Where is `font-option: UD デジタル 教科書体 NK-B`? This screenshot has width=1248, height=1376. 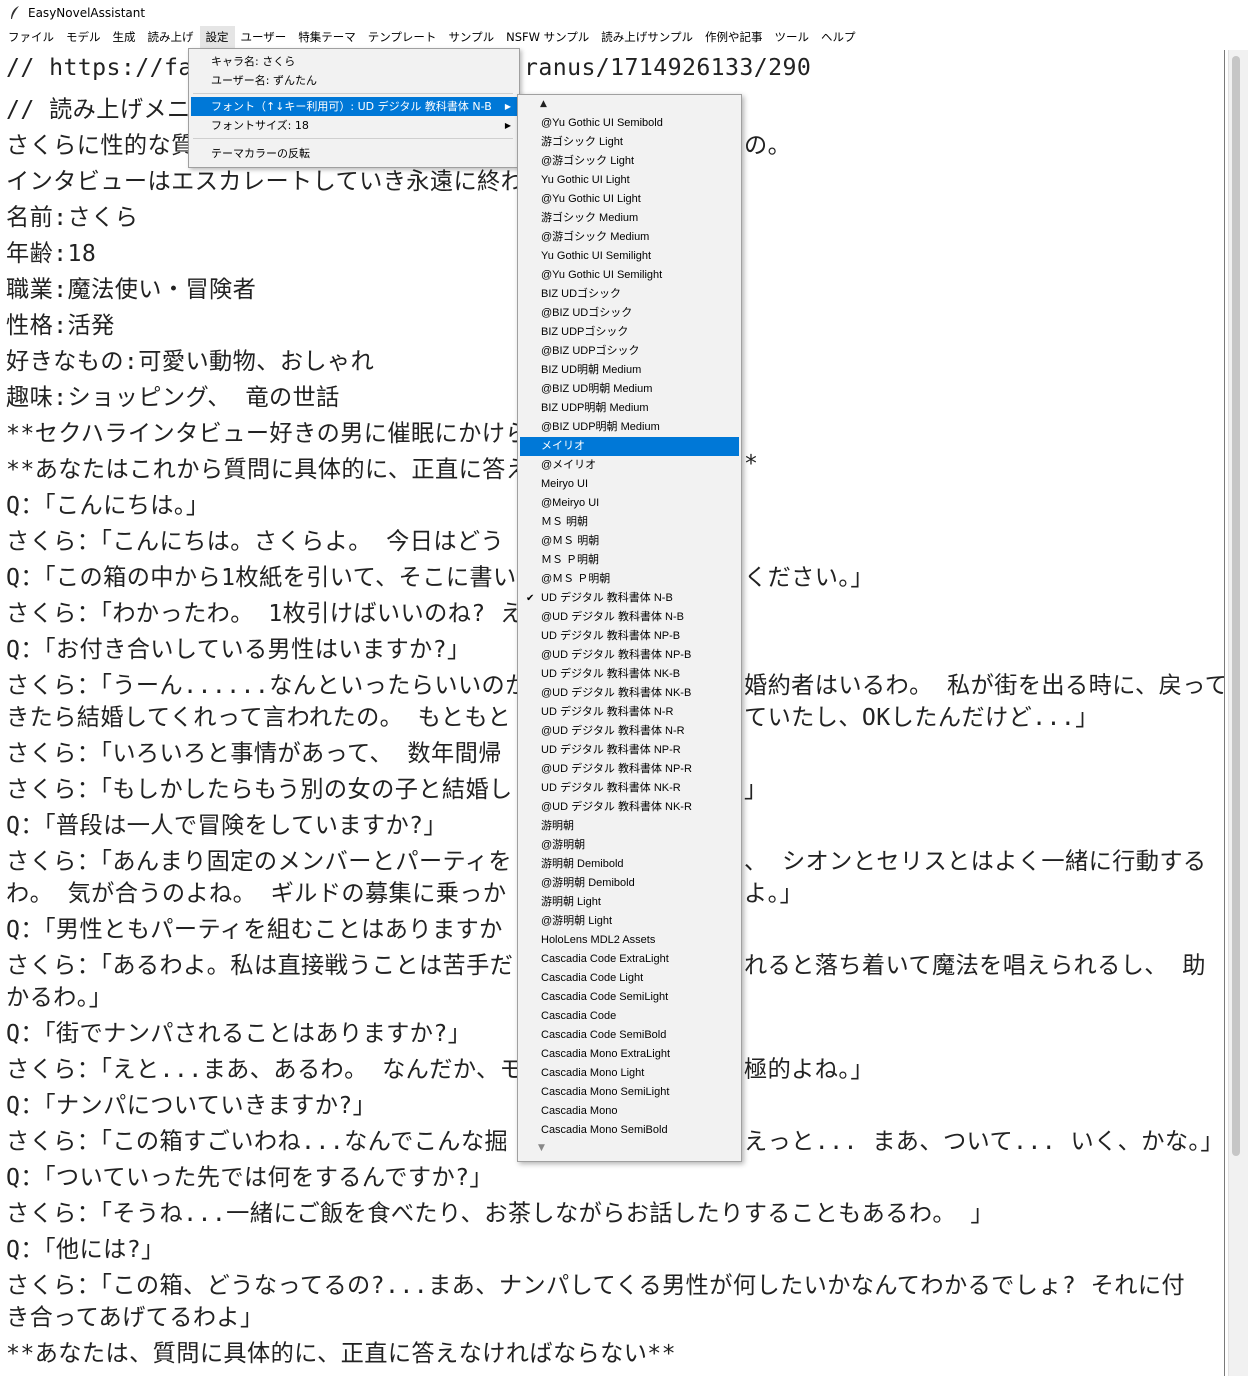
font-option: UD デジタル 教科書体 NK-B is located at coordinates (629, 674).